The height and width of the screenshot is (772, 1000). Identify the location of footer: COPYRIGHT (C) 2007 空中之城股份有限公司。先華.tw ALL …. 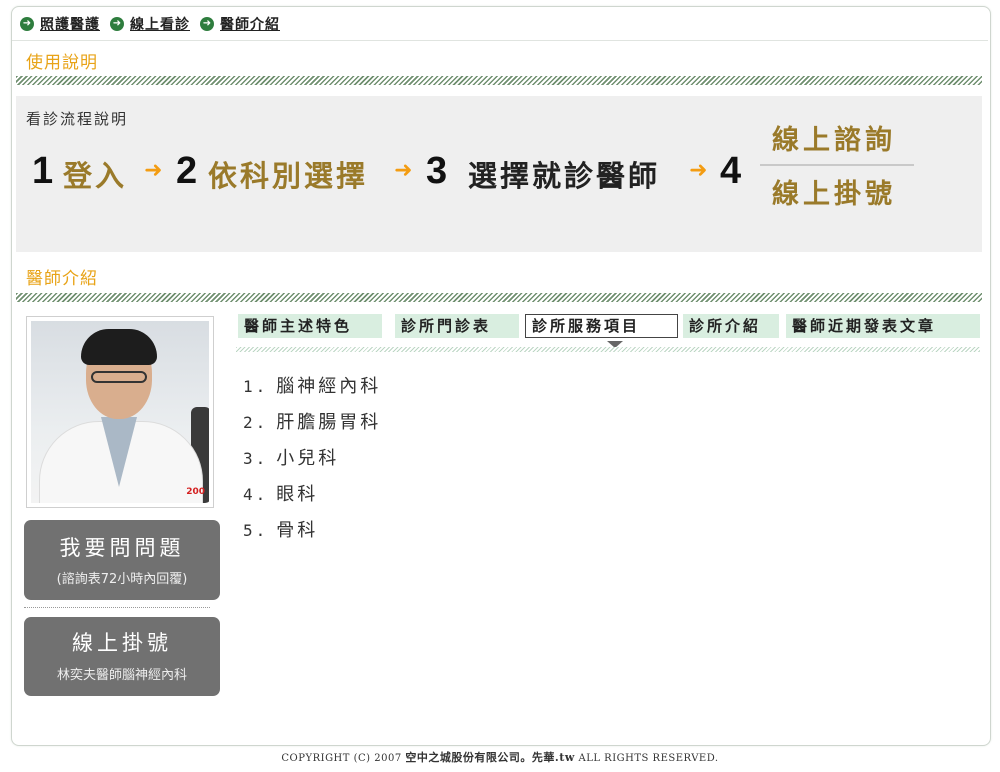
(500, 757).